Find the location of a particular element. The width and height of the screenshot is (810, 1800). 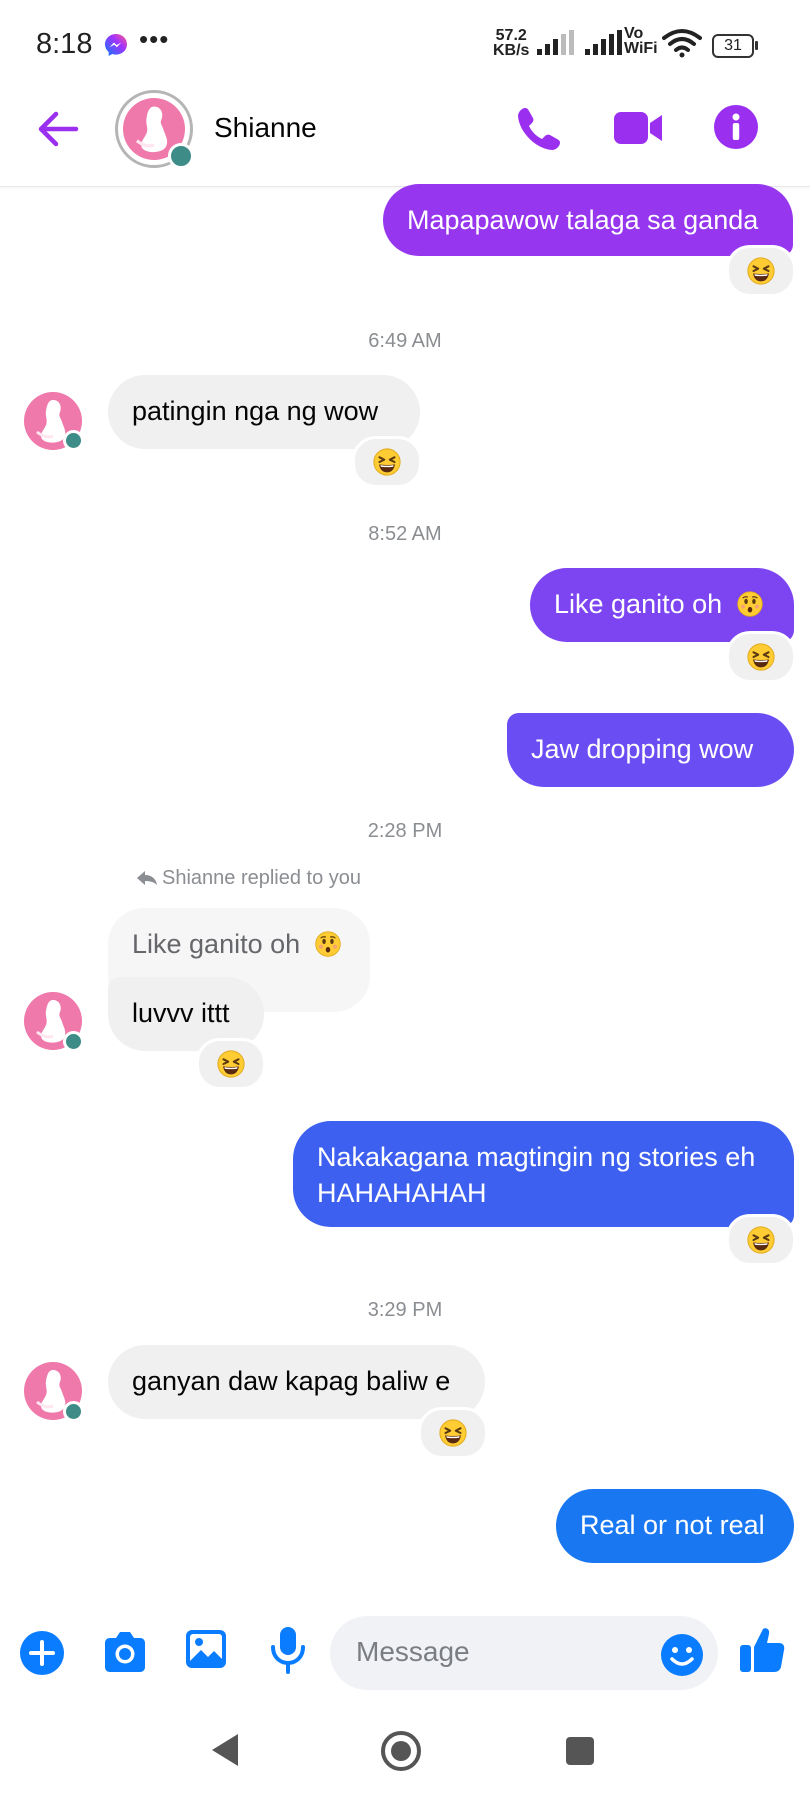

network-speed-unit: KB/s is located at coordinates (511, 50).